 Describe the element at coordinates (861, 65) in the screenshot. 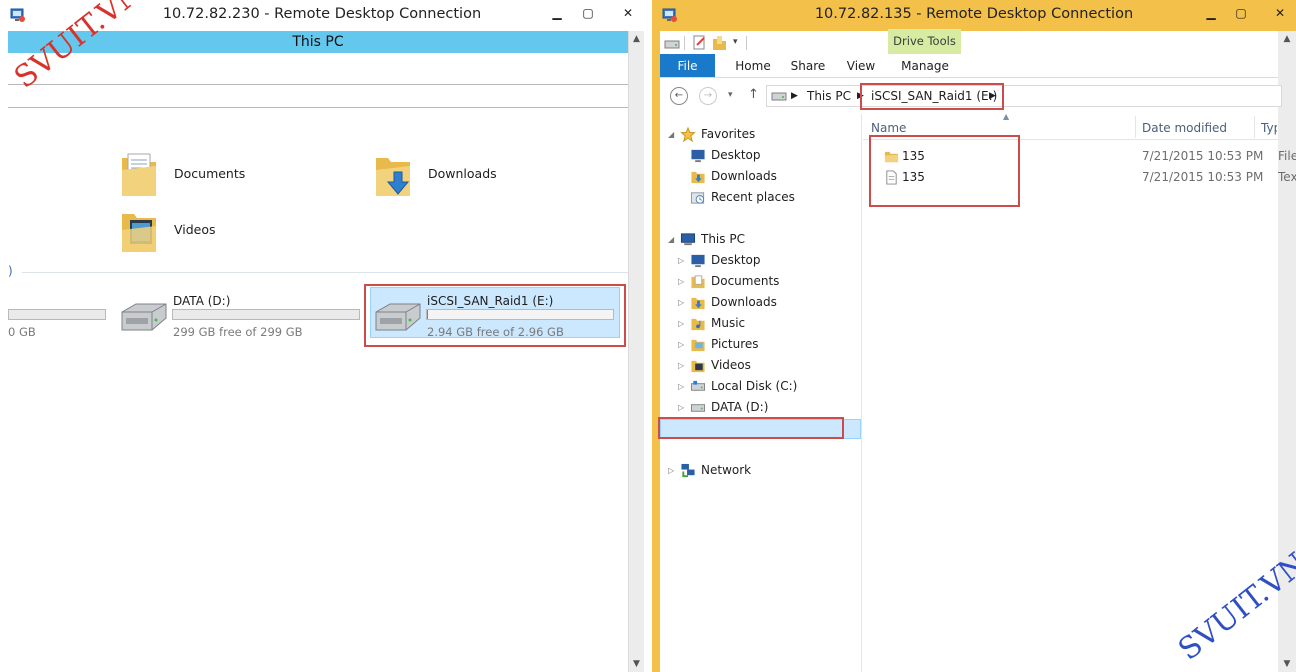

I see `tab-view: View` at that location.